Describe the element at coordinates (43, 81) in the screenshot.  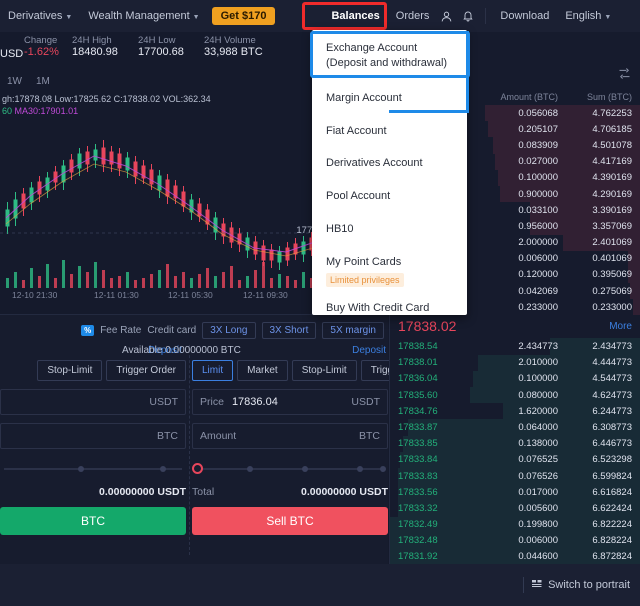
I see `timeframe-1m: 1M` at that location.